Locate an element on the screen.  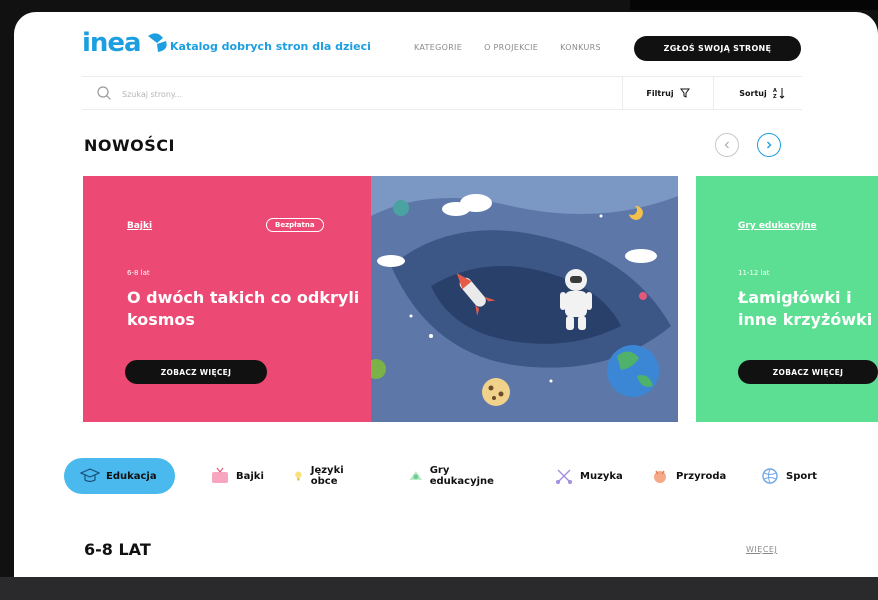
nature-icon is located at coordinates (660, 476).